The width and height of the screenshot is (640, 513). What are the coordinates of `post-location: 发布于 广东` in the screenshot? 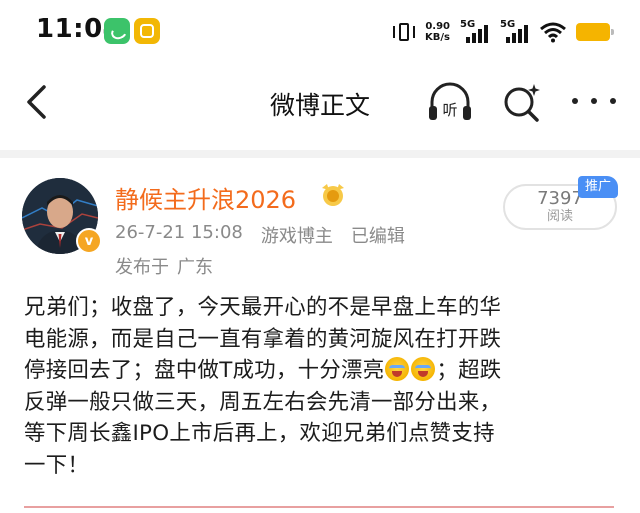 It's located at (164, 266).